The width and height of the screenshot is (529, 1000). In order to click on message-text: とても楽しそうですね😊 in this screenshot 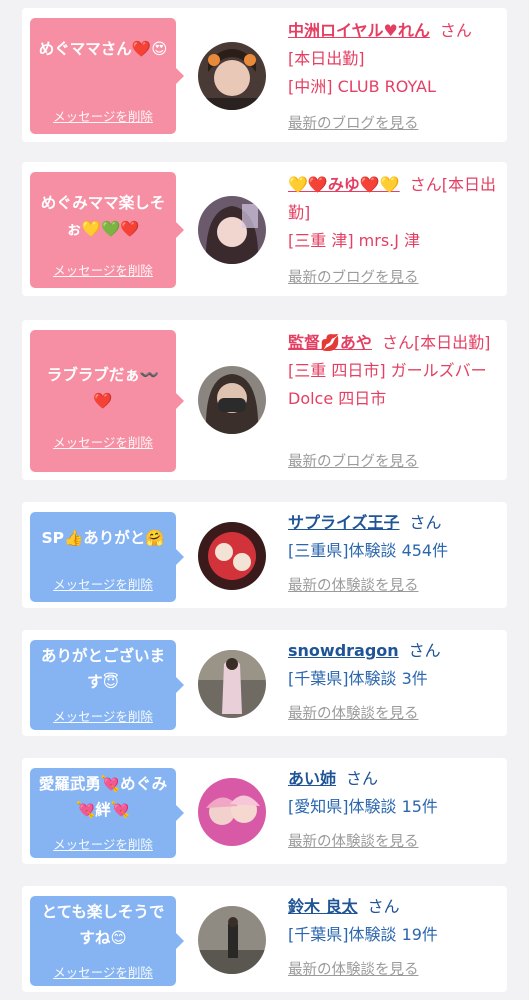, I will do `click(103, 925)`.